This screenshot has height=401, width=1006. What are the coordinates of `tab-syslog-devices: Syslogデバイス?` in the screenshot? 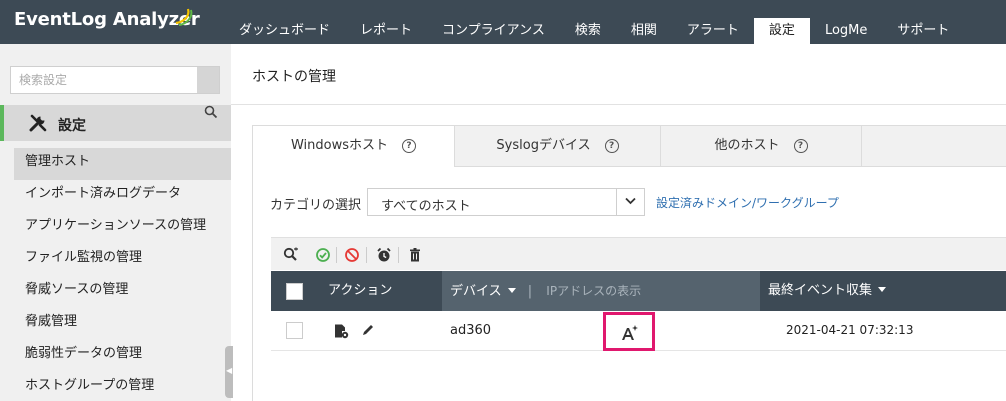 It's located at (557, 146).